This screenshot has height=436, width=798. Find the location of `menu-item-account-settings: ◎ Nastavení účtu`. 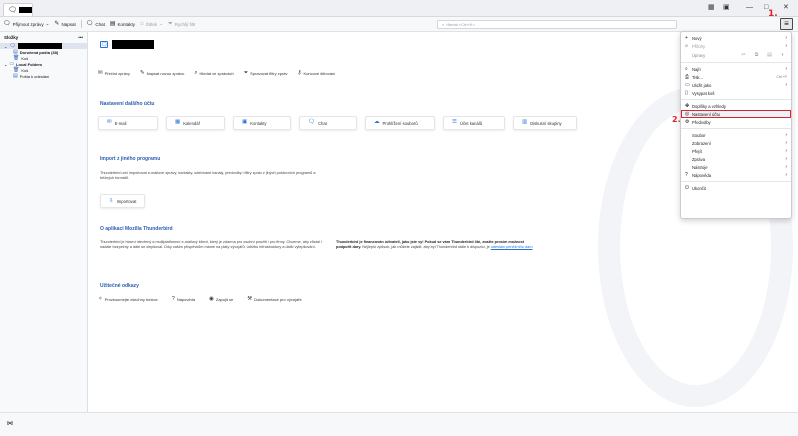

menu-item-account-settings: ◎ Nastavení účtu is located at coordinates (736, 114).